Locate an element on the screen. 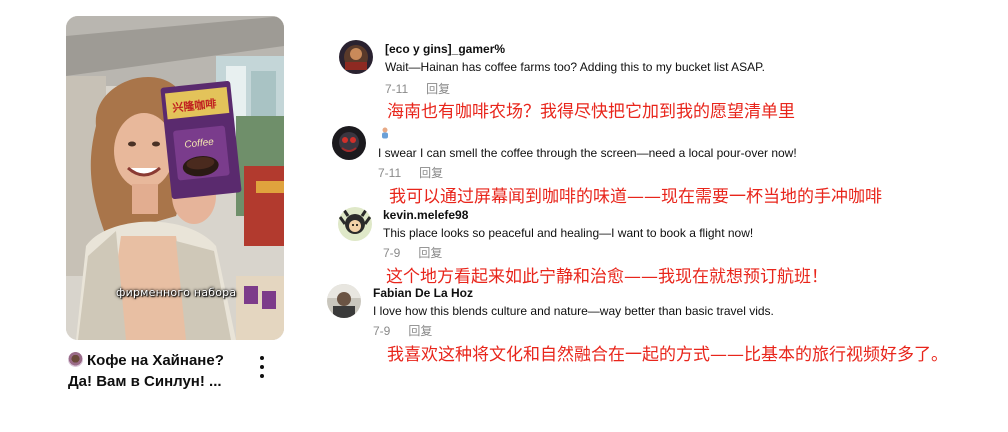 The width and height of the screenshot is (1008, 432). video-overlay-caption: фирменного набора is located at coordinates (176, 292).